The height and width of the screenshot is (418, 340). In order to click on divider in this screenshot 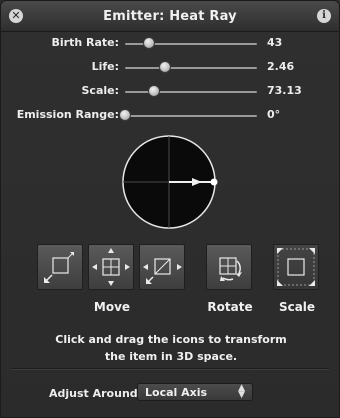, I will do `click(170, 368)`.